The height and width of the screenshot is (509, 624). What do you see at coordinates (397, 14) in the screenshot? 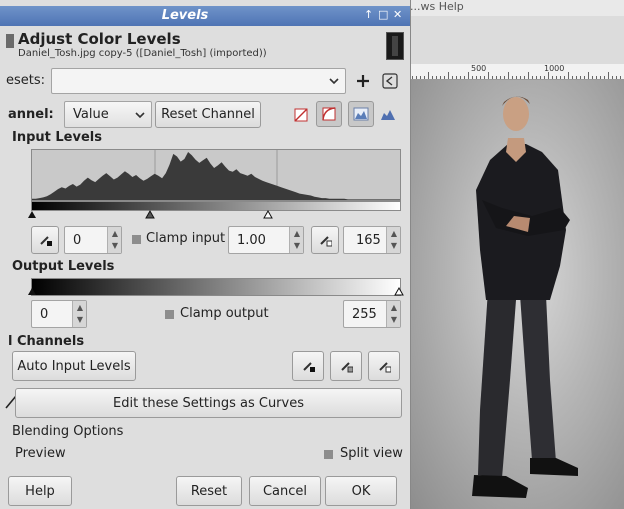
I see `close-icon: ✕` at bounding box center [397, 14].